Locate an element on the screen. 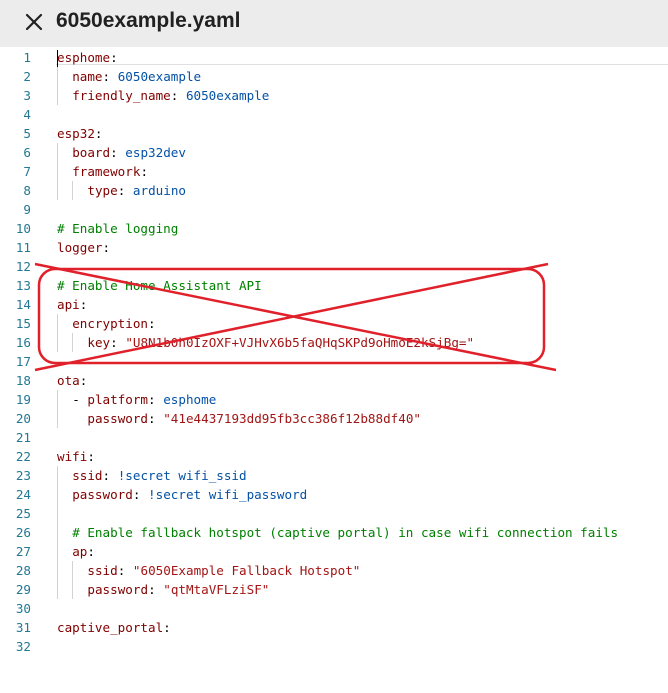 The height and width of the screenshot is (693, 668). code-line: 14 api: is located at coordinates (334, 304).